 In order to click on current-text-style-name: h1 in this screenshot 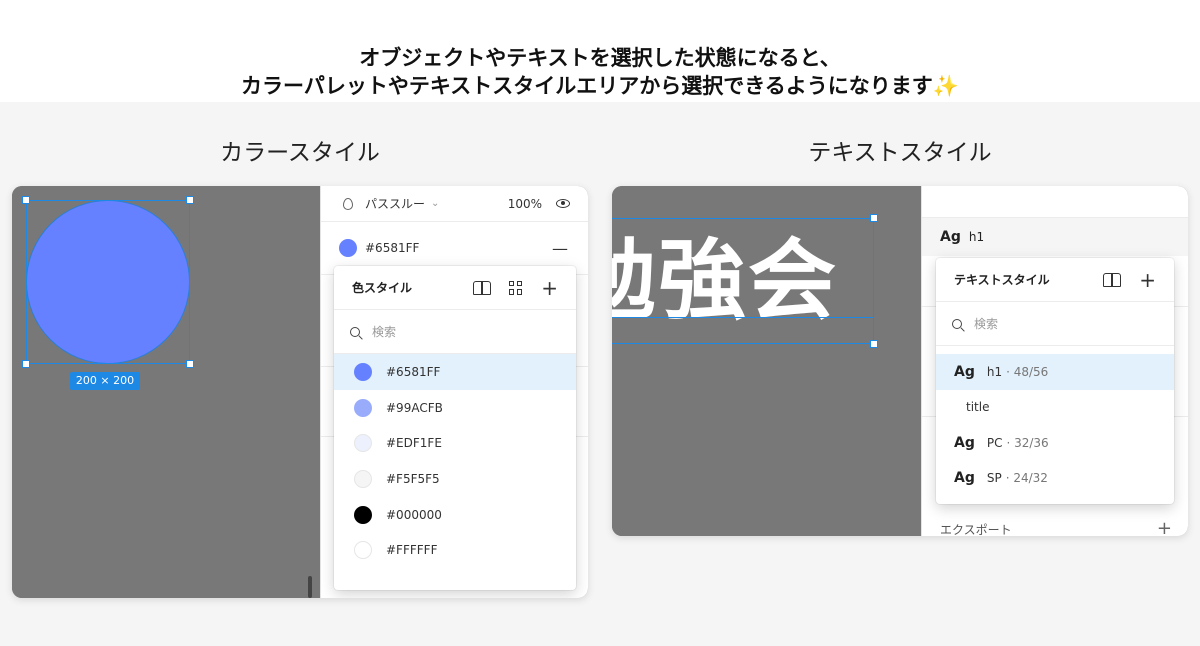, I will do `click(976, 237)`.